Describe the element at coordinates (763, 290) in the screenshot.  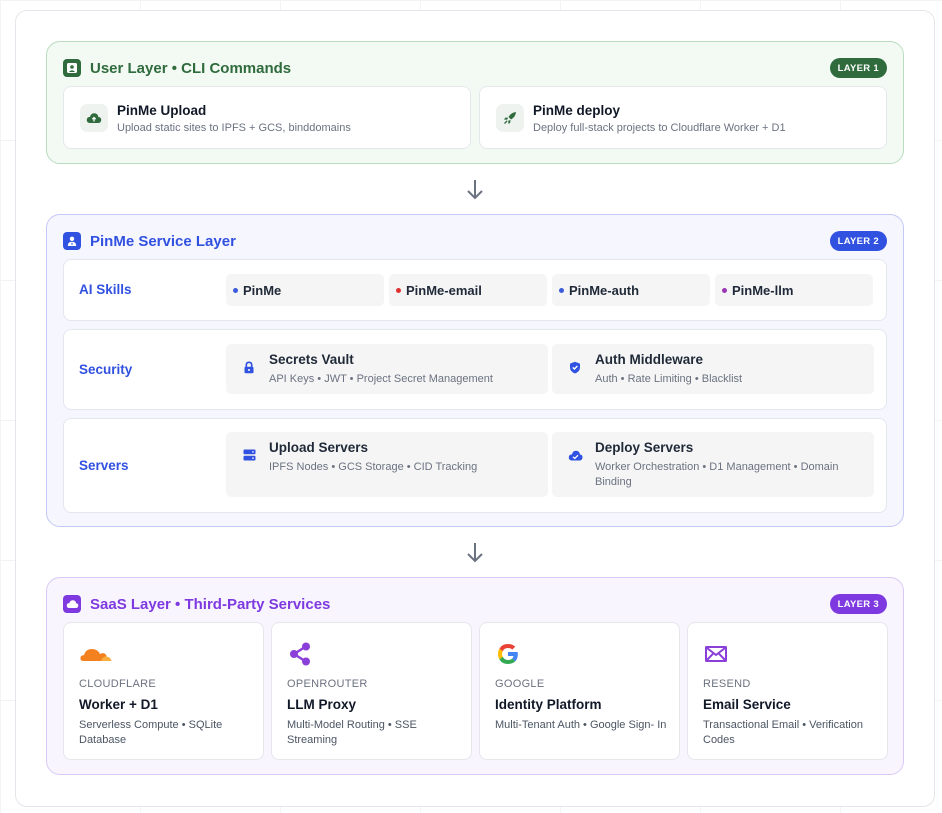
I see `skill-chip-label: PinMe-llm` at that location.